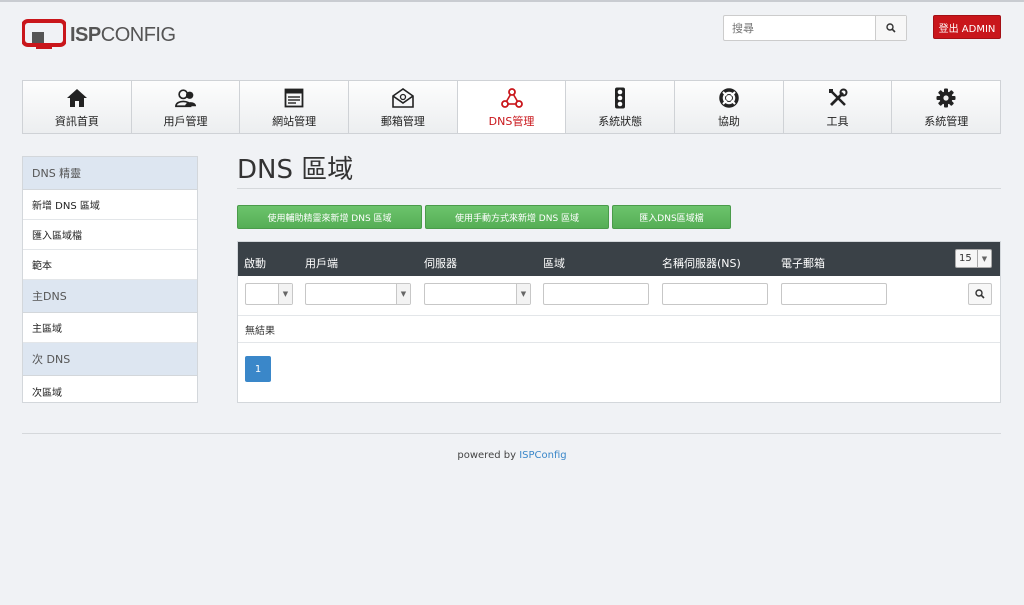 The width and height of the screenshot is (1024, 605). What do you see at coordinates (295, 170) in the screenshot?
I see `page-title: DNS 區域` at bounding box center [295, 170].